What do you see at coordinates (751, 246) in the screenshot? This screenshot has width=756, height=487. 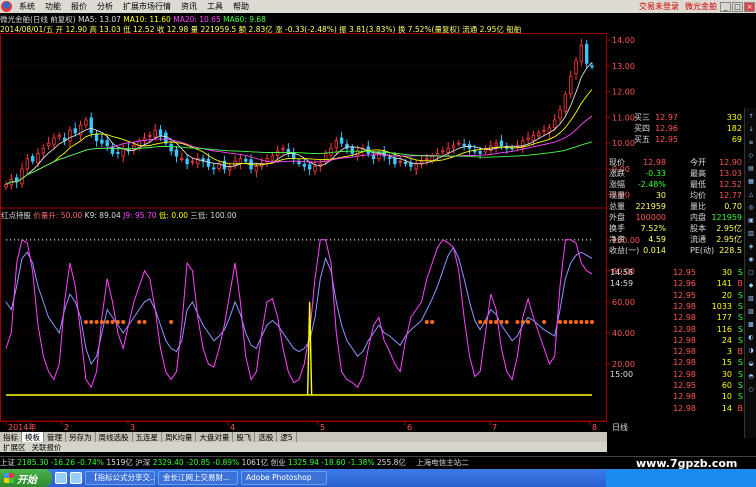 I see `toolbar-icon: ◈` at bounding box center [751, 246].